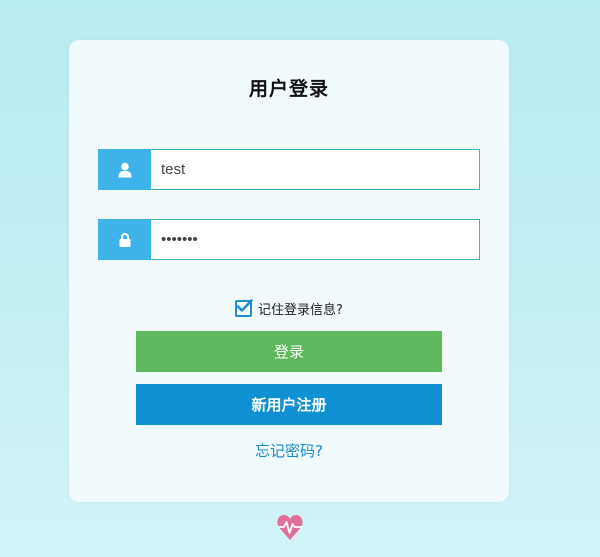 The width and height of the screenshot is (600, 557). I want to click on remember-me: 记住登录信息?, so click(289, 308).